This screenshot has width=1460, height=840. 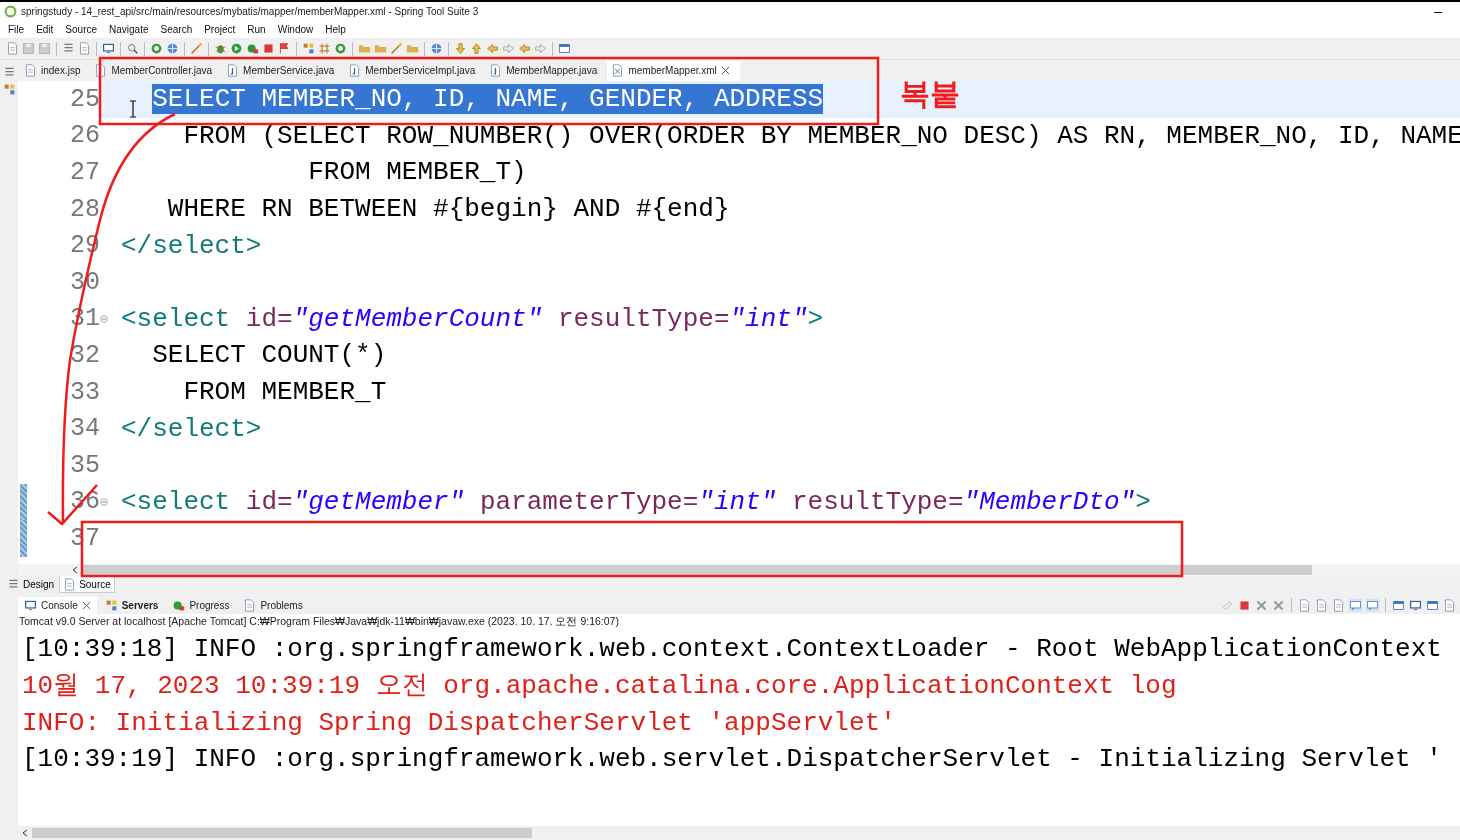 I want to click on menu-item: Help, so click(x=335, y=29).